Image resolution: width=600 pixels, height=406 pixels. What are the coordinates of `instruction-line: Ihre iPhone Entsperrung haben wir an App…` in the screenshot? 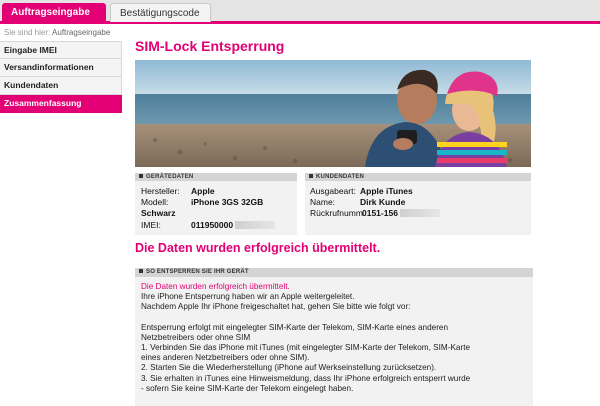 It's located at (248, 297).